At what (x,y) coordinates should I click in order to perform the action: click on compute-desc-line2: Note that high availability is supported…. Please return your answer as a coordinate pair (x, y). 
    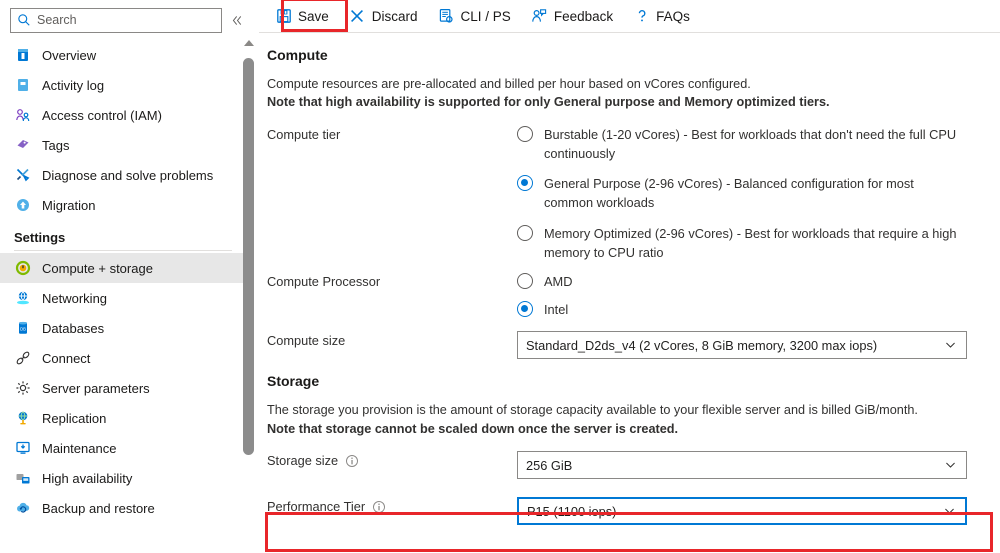
    Looking at the image, I should click on (548, 102).